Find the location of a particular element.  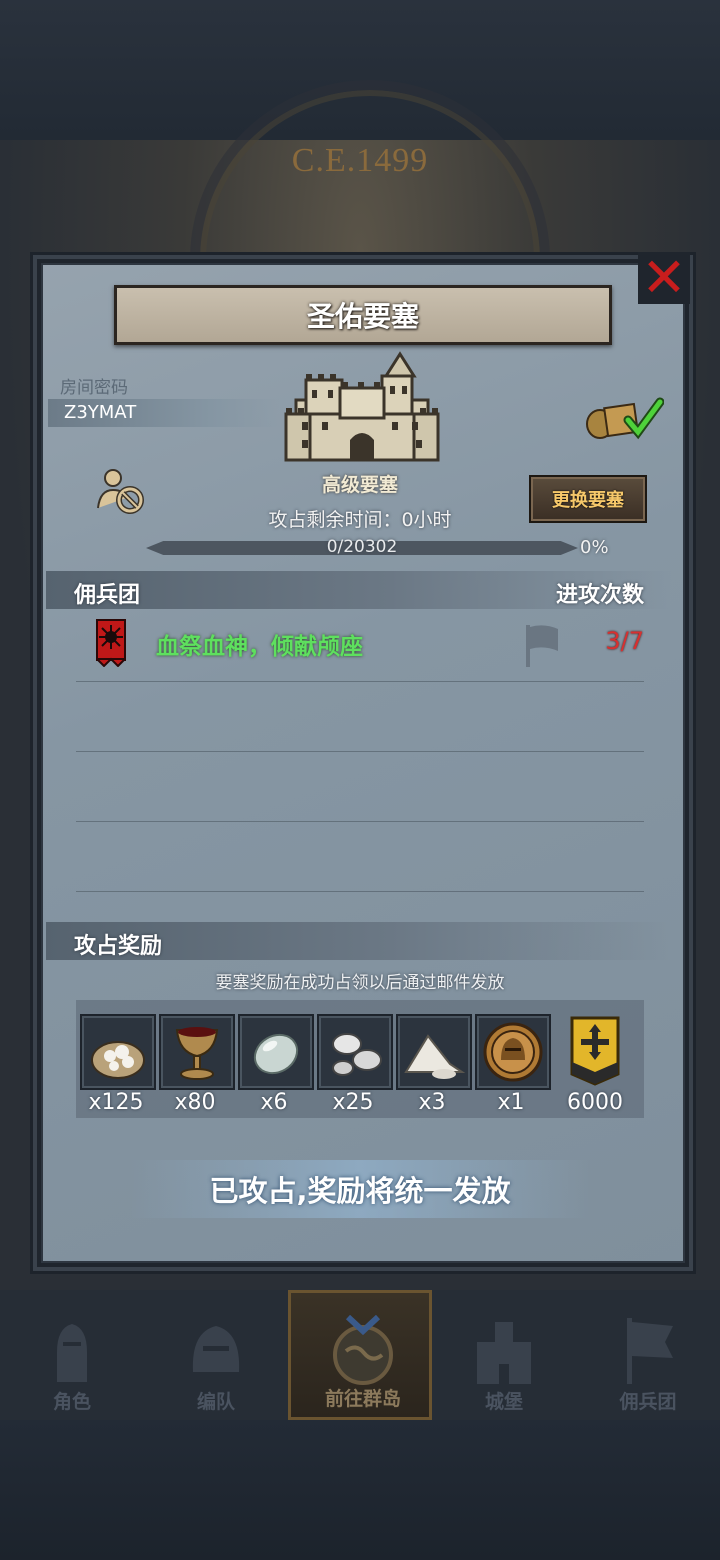

guild-section-header: 佣兵团 进攻次数 is located at coordinates (359, 590).